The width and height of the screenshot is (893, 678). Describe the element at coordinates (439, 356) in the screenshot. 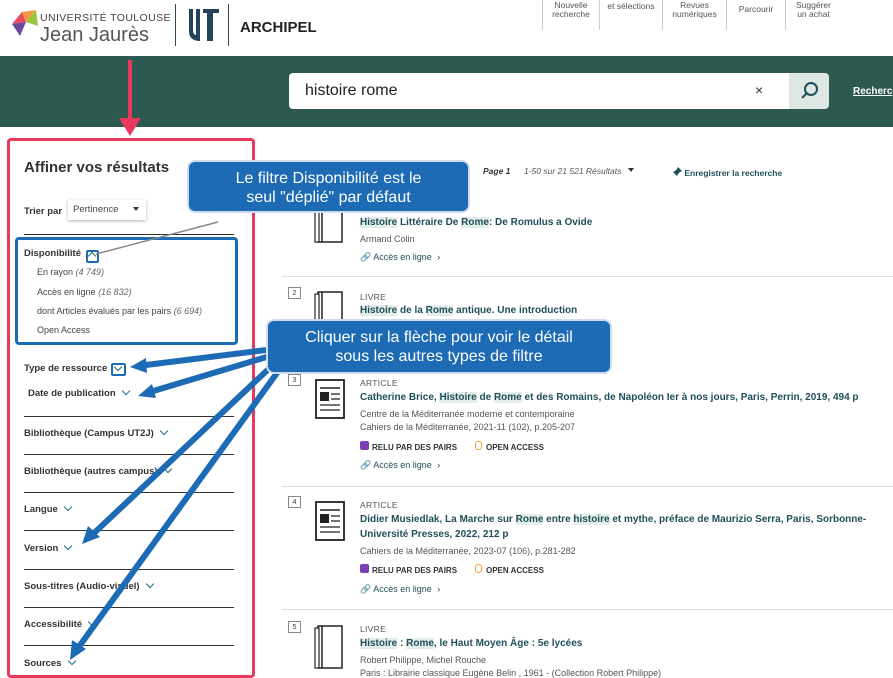

I see `callout-arrows-line2: sous les autres types de filtre` at that location.